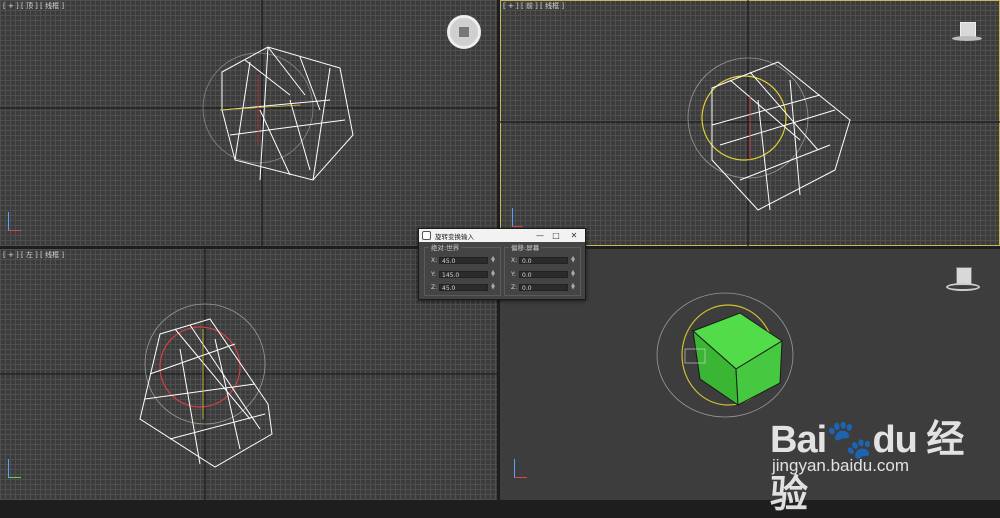 The width and height of the screenshot is (1000, 518). What do you see at coordinates (426, 235) in the screenshot?
I see `dialog-app-icon` at bounding box center [426, 235].